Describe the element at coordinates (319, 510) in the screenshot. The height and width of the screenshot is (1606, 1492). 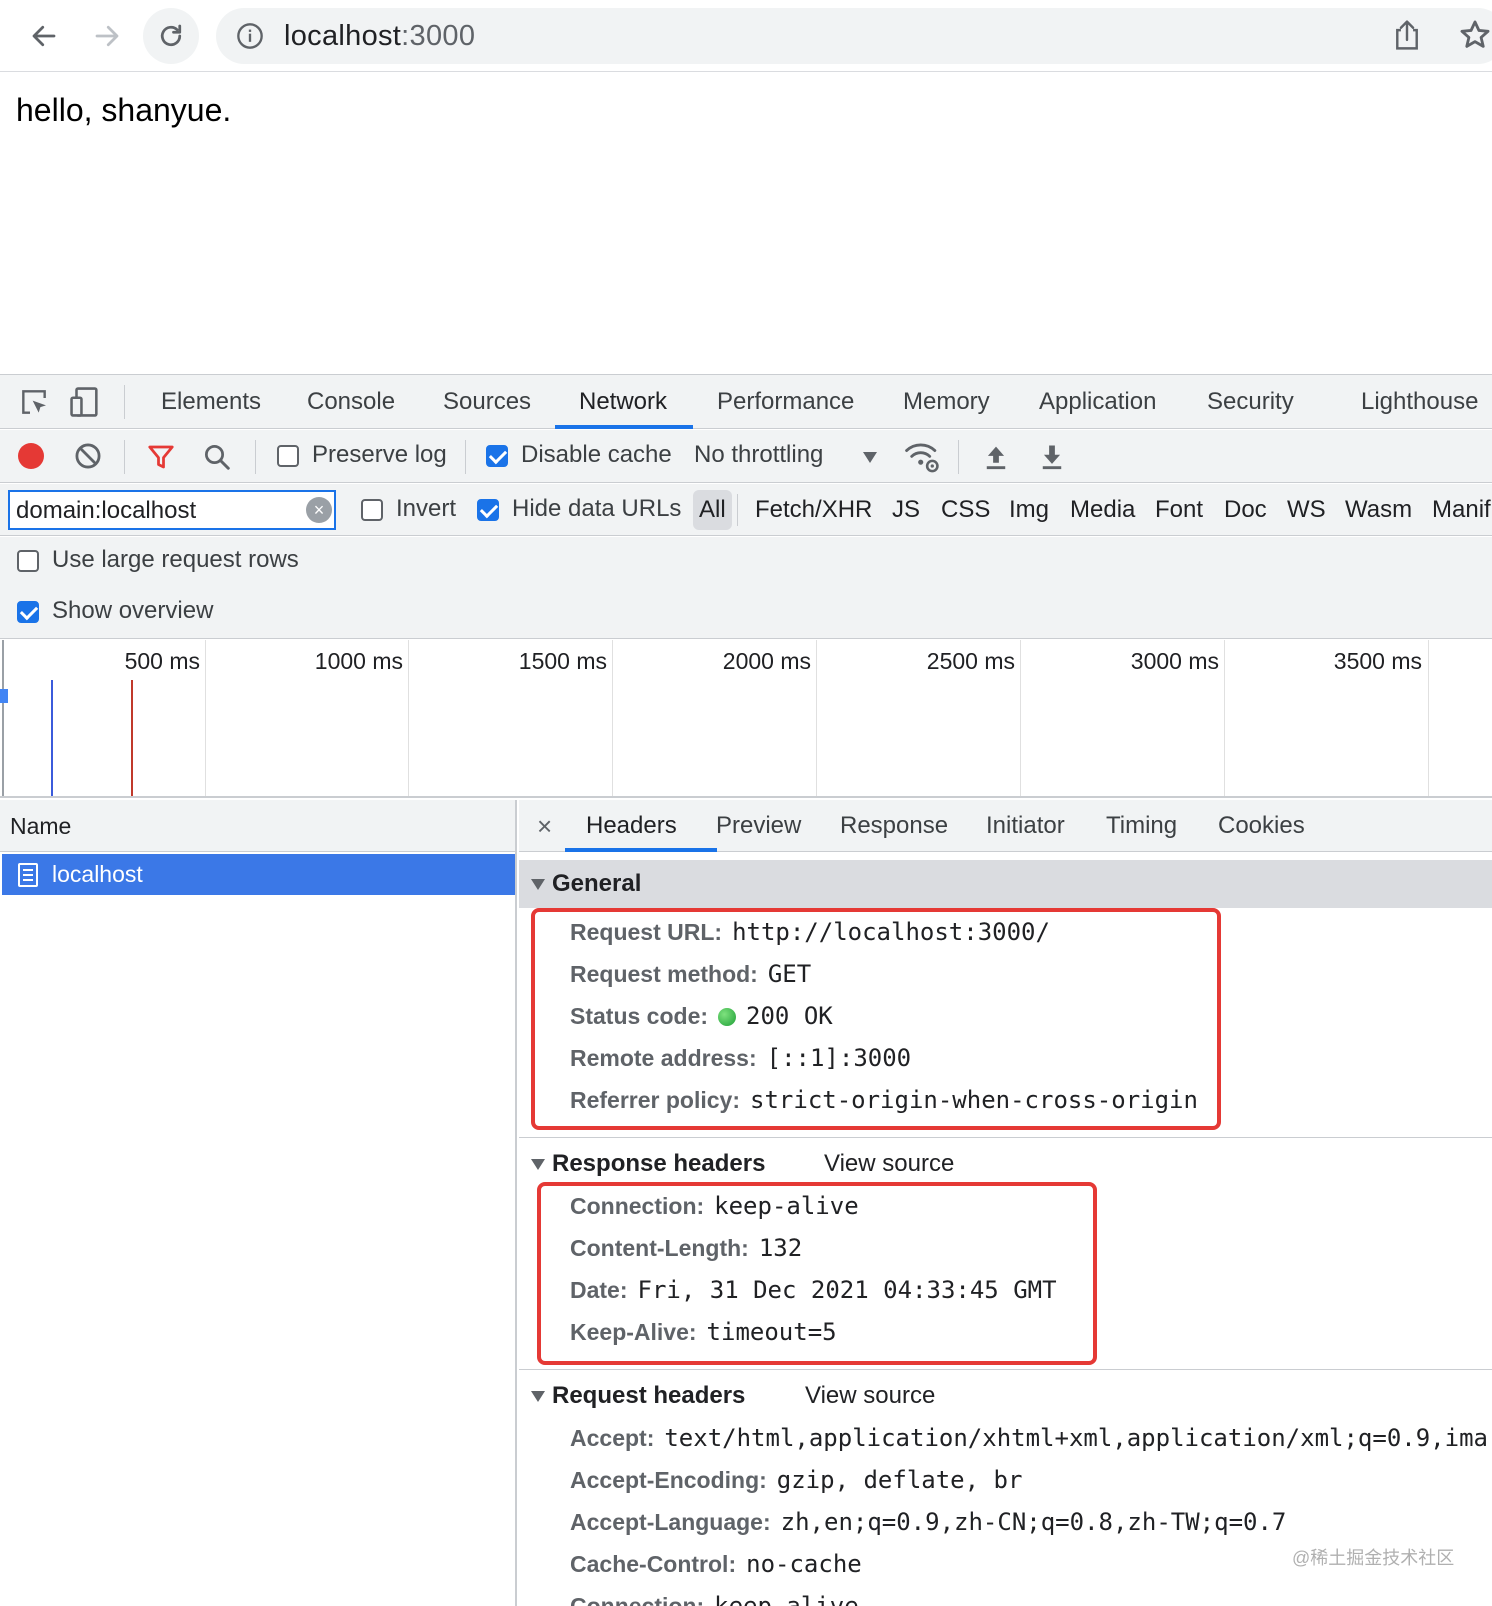
I see `clear-filter-icon: ×` at that location.